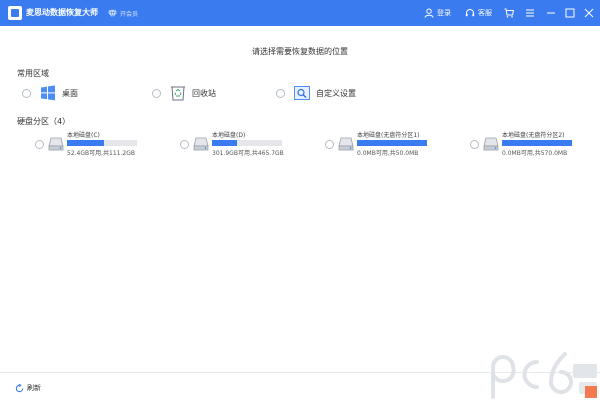  What do you see at coordinates (70, 93) in the screenshot?
I see `common-item-label: 桌面` at bounding box center [70, 93].